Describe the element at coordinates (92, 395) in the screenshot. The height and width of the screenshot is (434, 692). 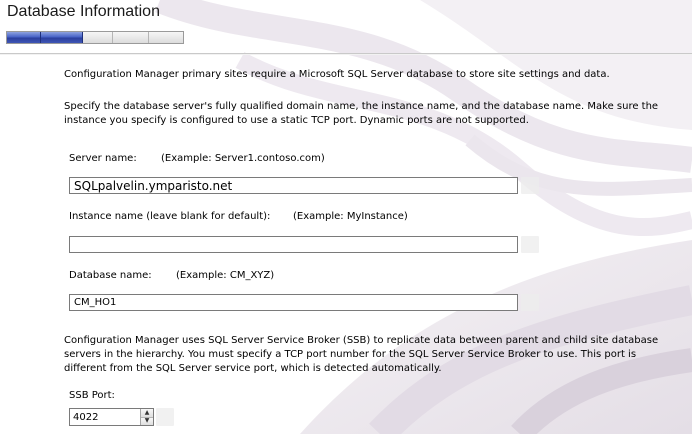
I see `ssb-port-label: SSB Port:` at that location.